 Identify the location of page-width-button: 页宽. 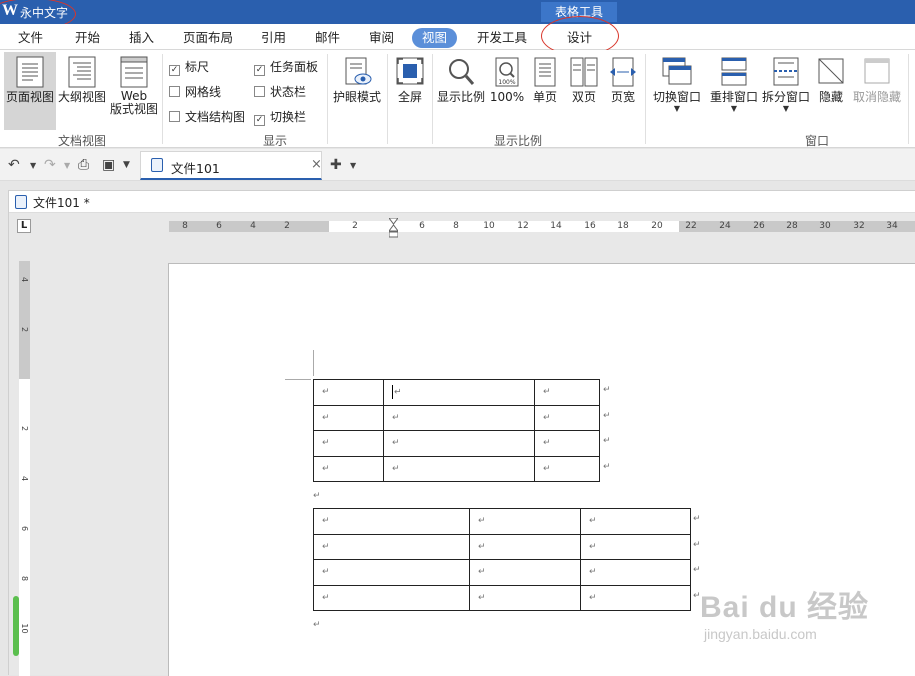
(623, 91).